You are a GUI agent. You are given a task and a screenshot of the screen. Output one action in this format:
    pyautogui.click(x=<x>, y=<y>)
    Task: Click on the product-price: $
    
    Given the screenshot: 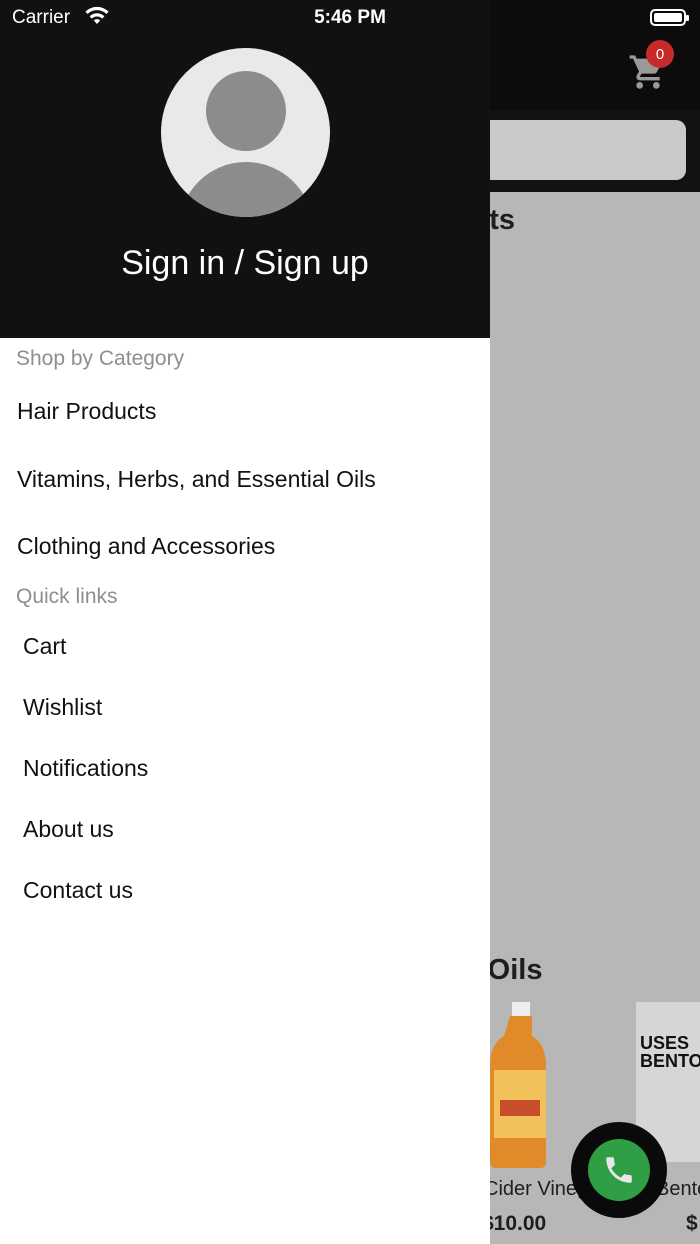 What is the action you would take?
    pyautogui.click(x=692, y=1223)
    